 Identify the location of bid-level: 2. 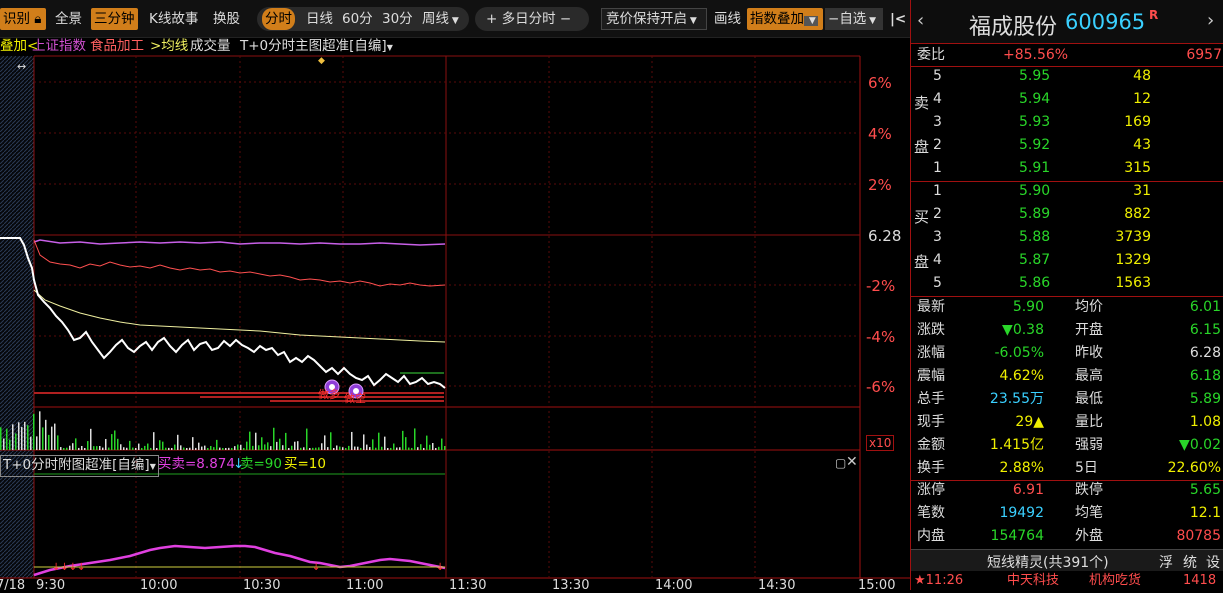
(937, 214).